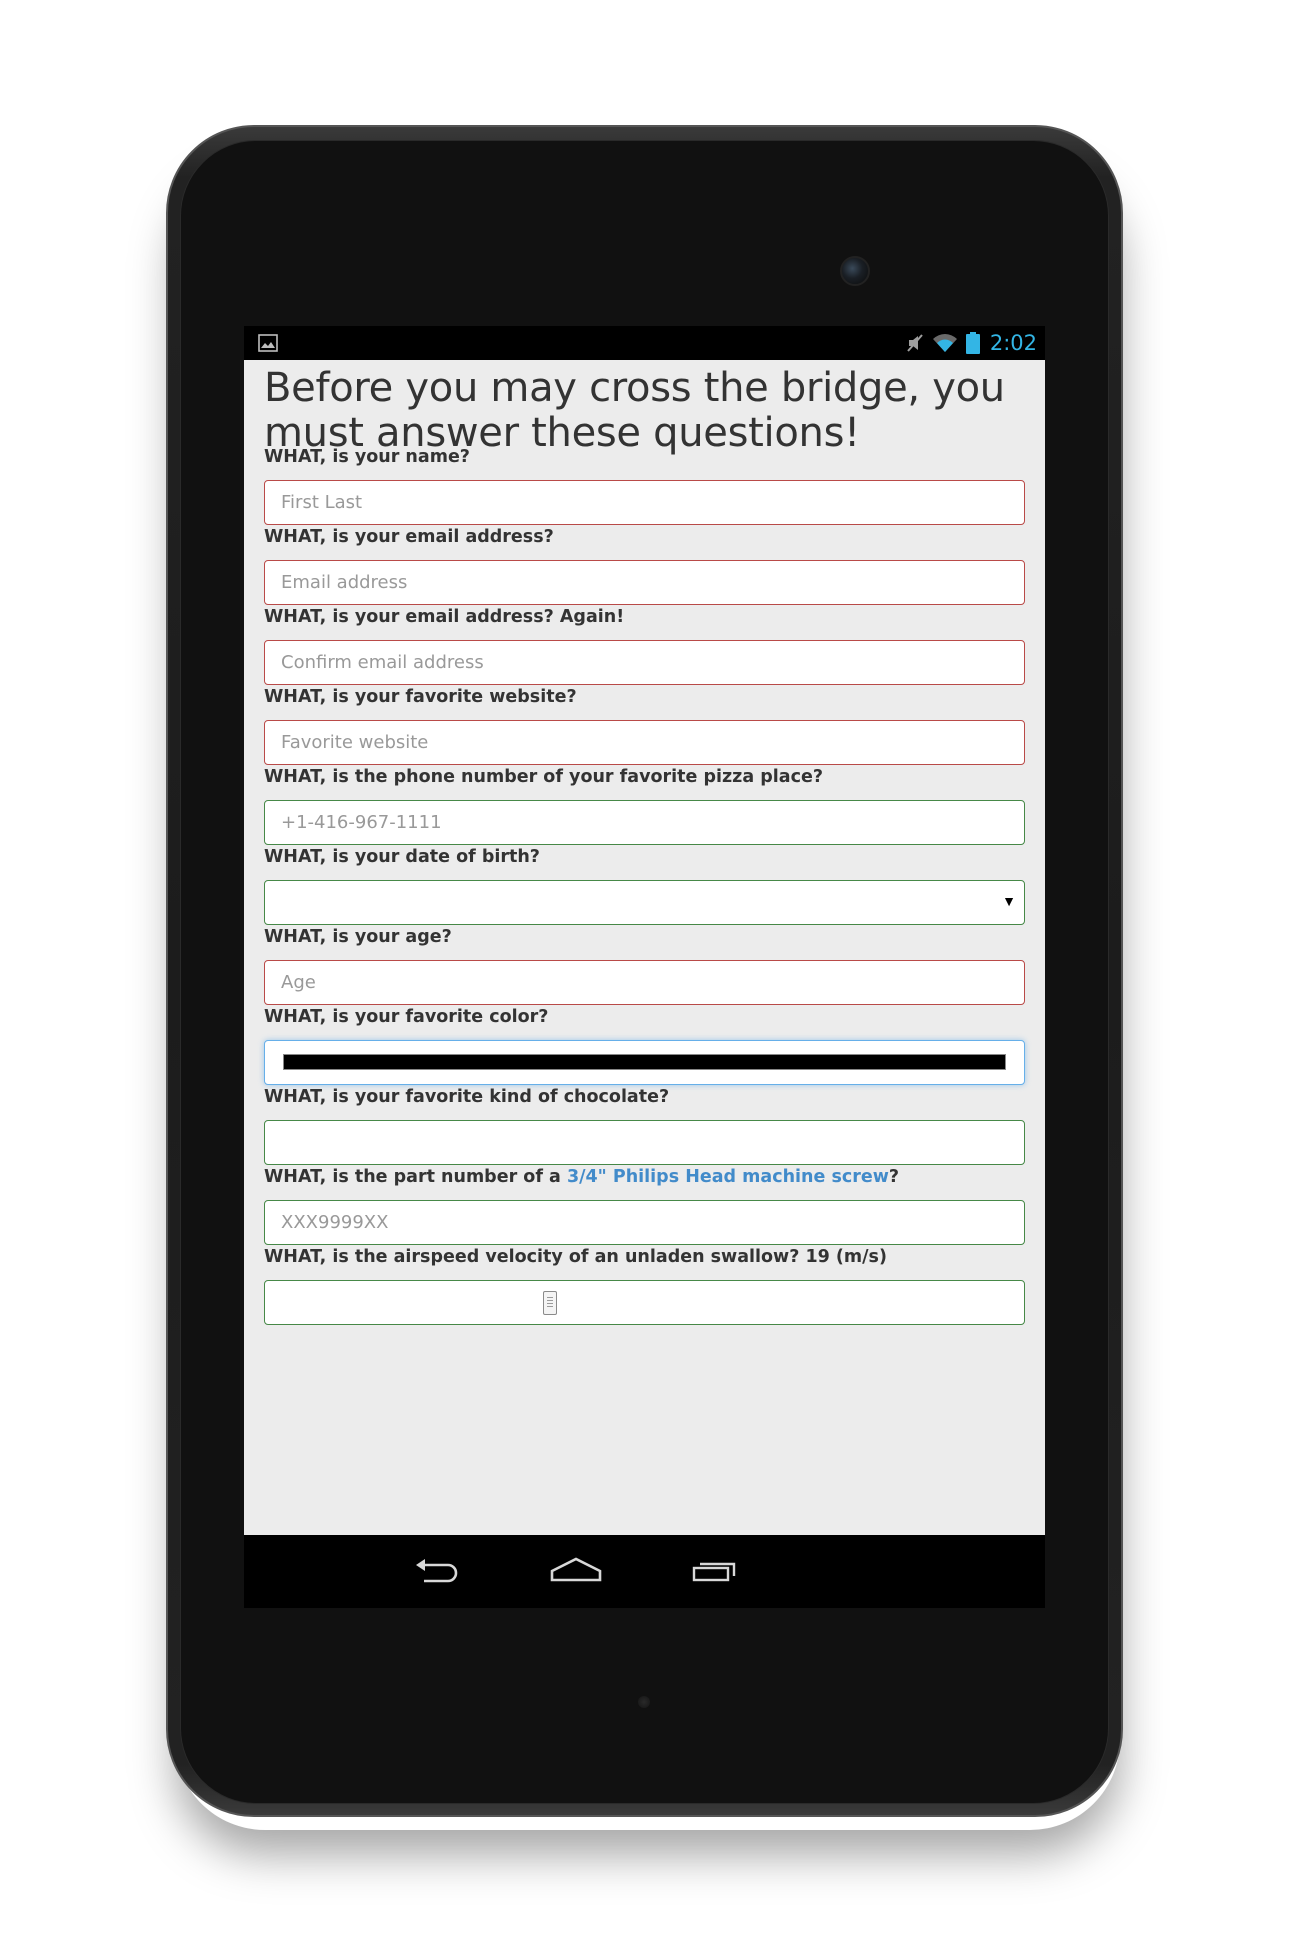 Image resolution: width=1289 pixels, height=1934 pixels. I want to click on front-camera, so click(855, 271).